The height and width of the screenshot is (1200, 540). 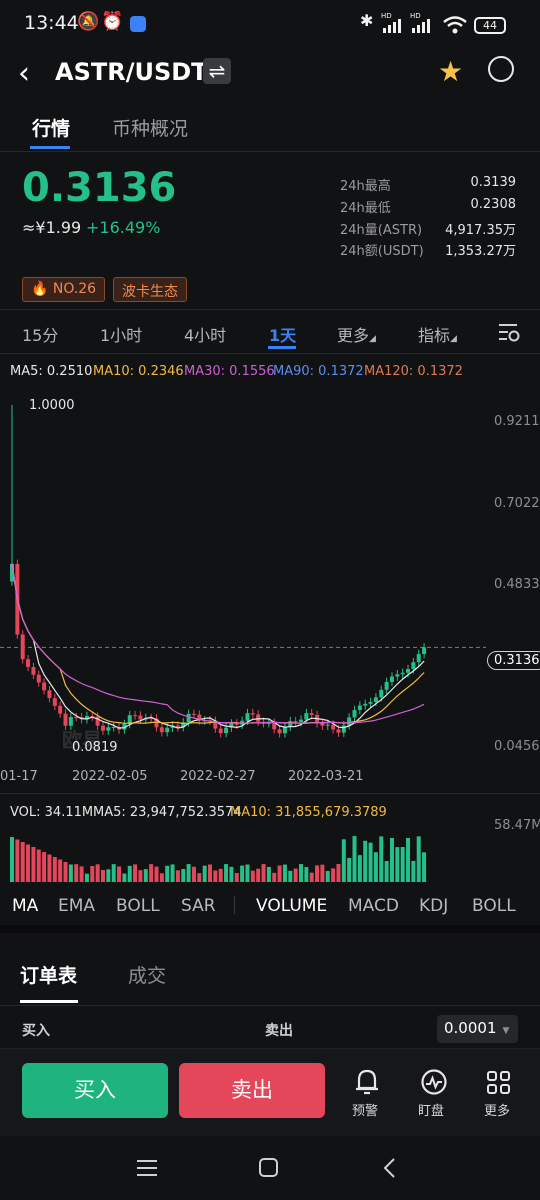 I want to click on period-1d: 1天, so click(x=282, y=334).